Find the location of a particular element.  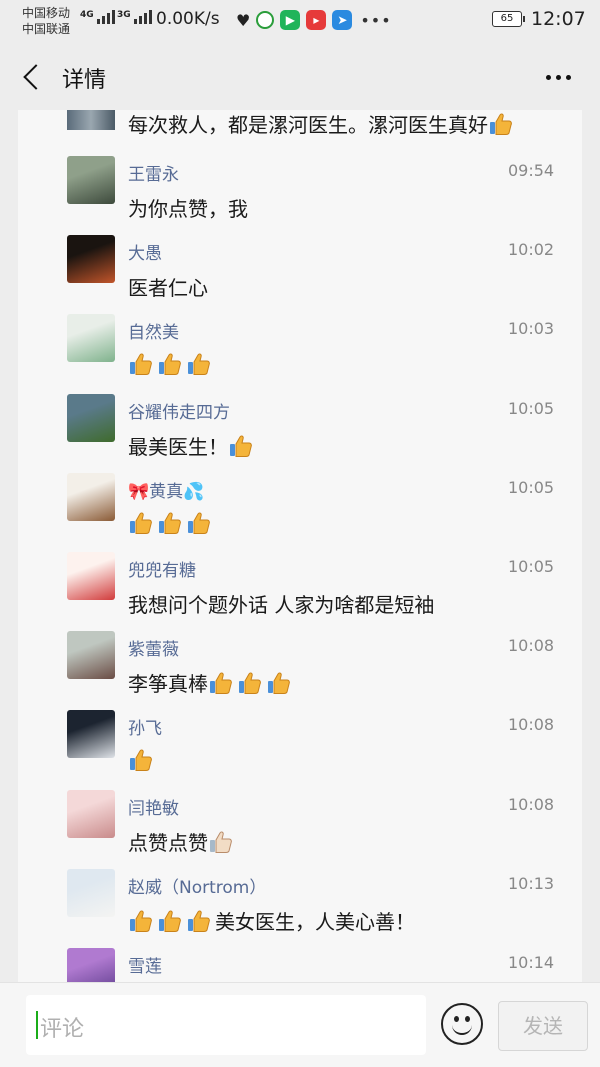

signal-1-icon: 4G is located at coordinates (97, 17).